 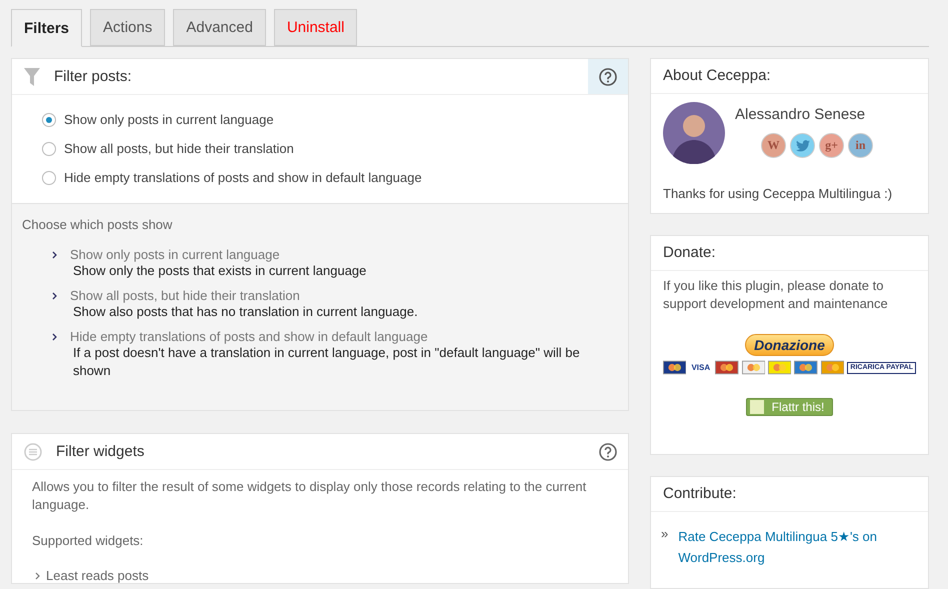 I want to click on author-name: Alessandro Senese, so click(x=800, y=114).